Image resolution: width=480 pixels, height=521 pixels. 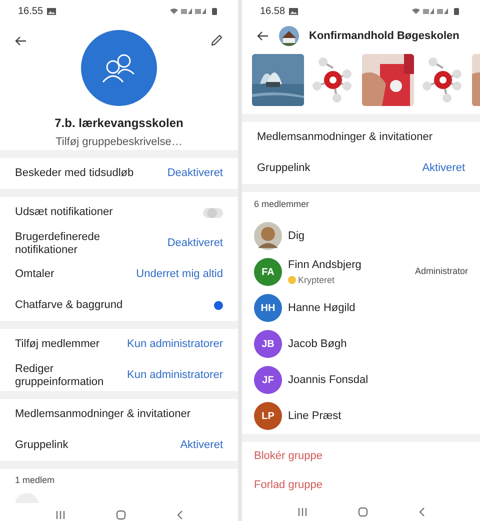 What do you see at coordinates (384, 36) in the screenshot?
I see `group-title: Konfirmandhold Bøgeskolen` at bounding box center [384, 36].